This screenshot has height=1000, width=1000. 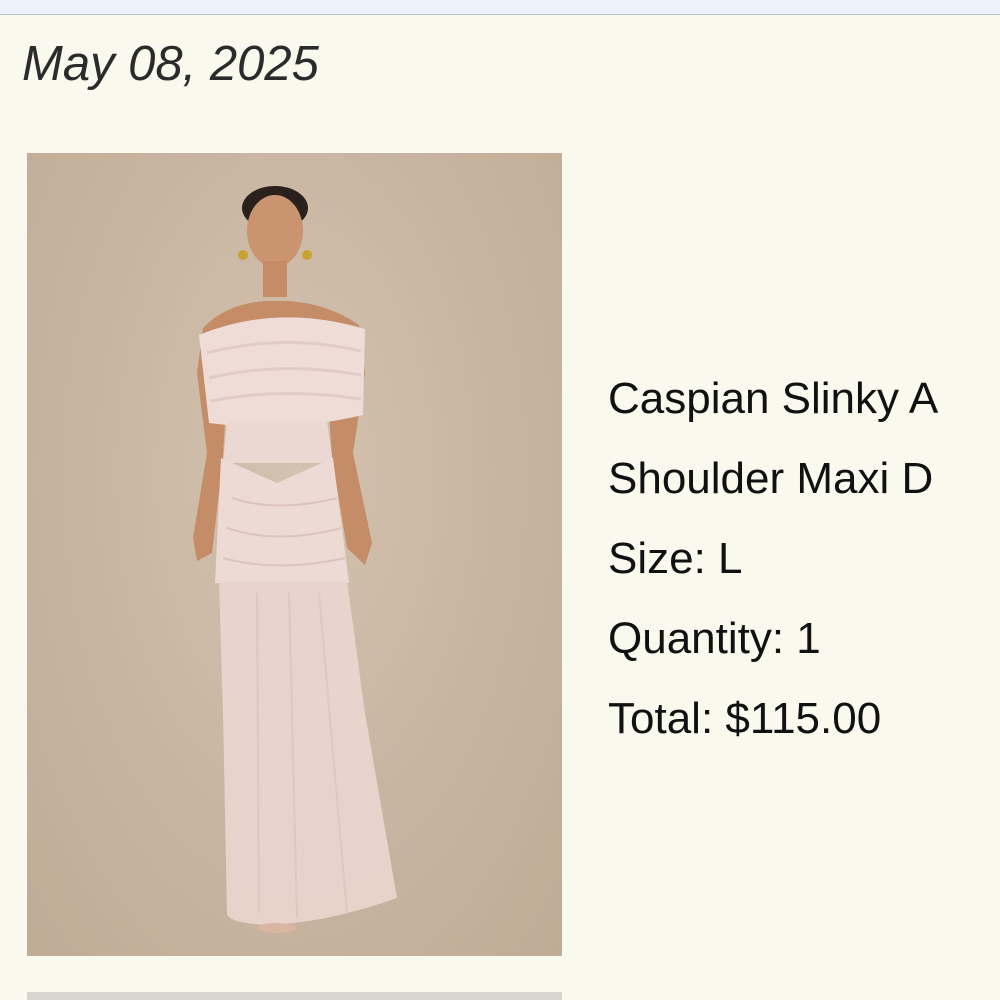 I want to click on product-quantity: Quantity: 1, so click(x=714, y=638).